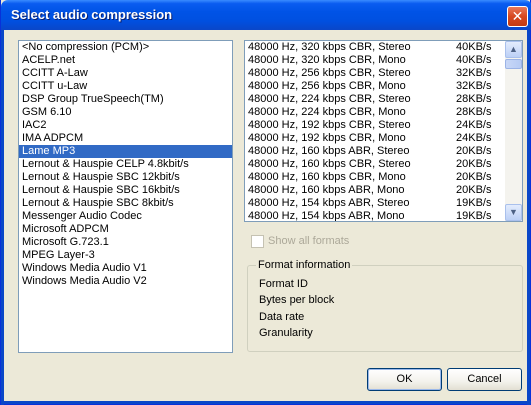 This screenshot has width=531, height=405. Describe the element at coordinates (92, 14) in the screenshot. I see `window-title: Select audio compression` at that location.